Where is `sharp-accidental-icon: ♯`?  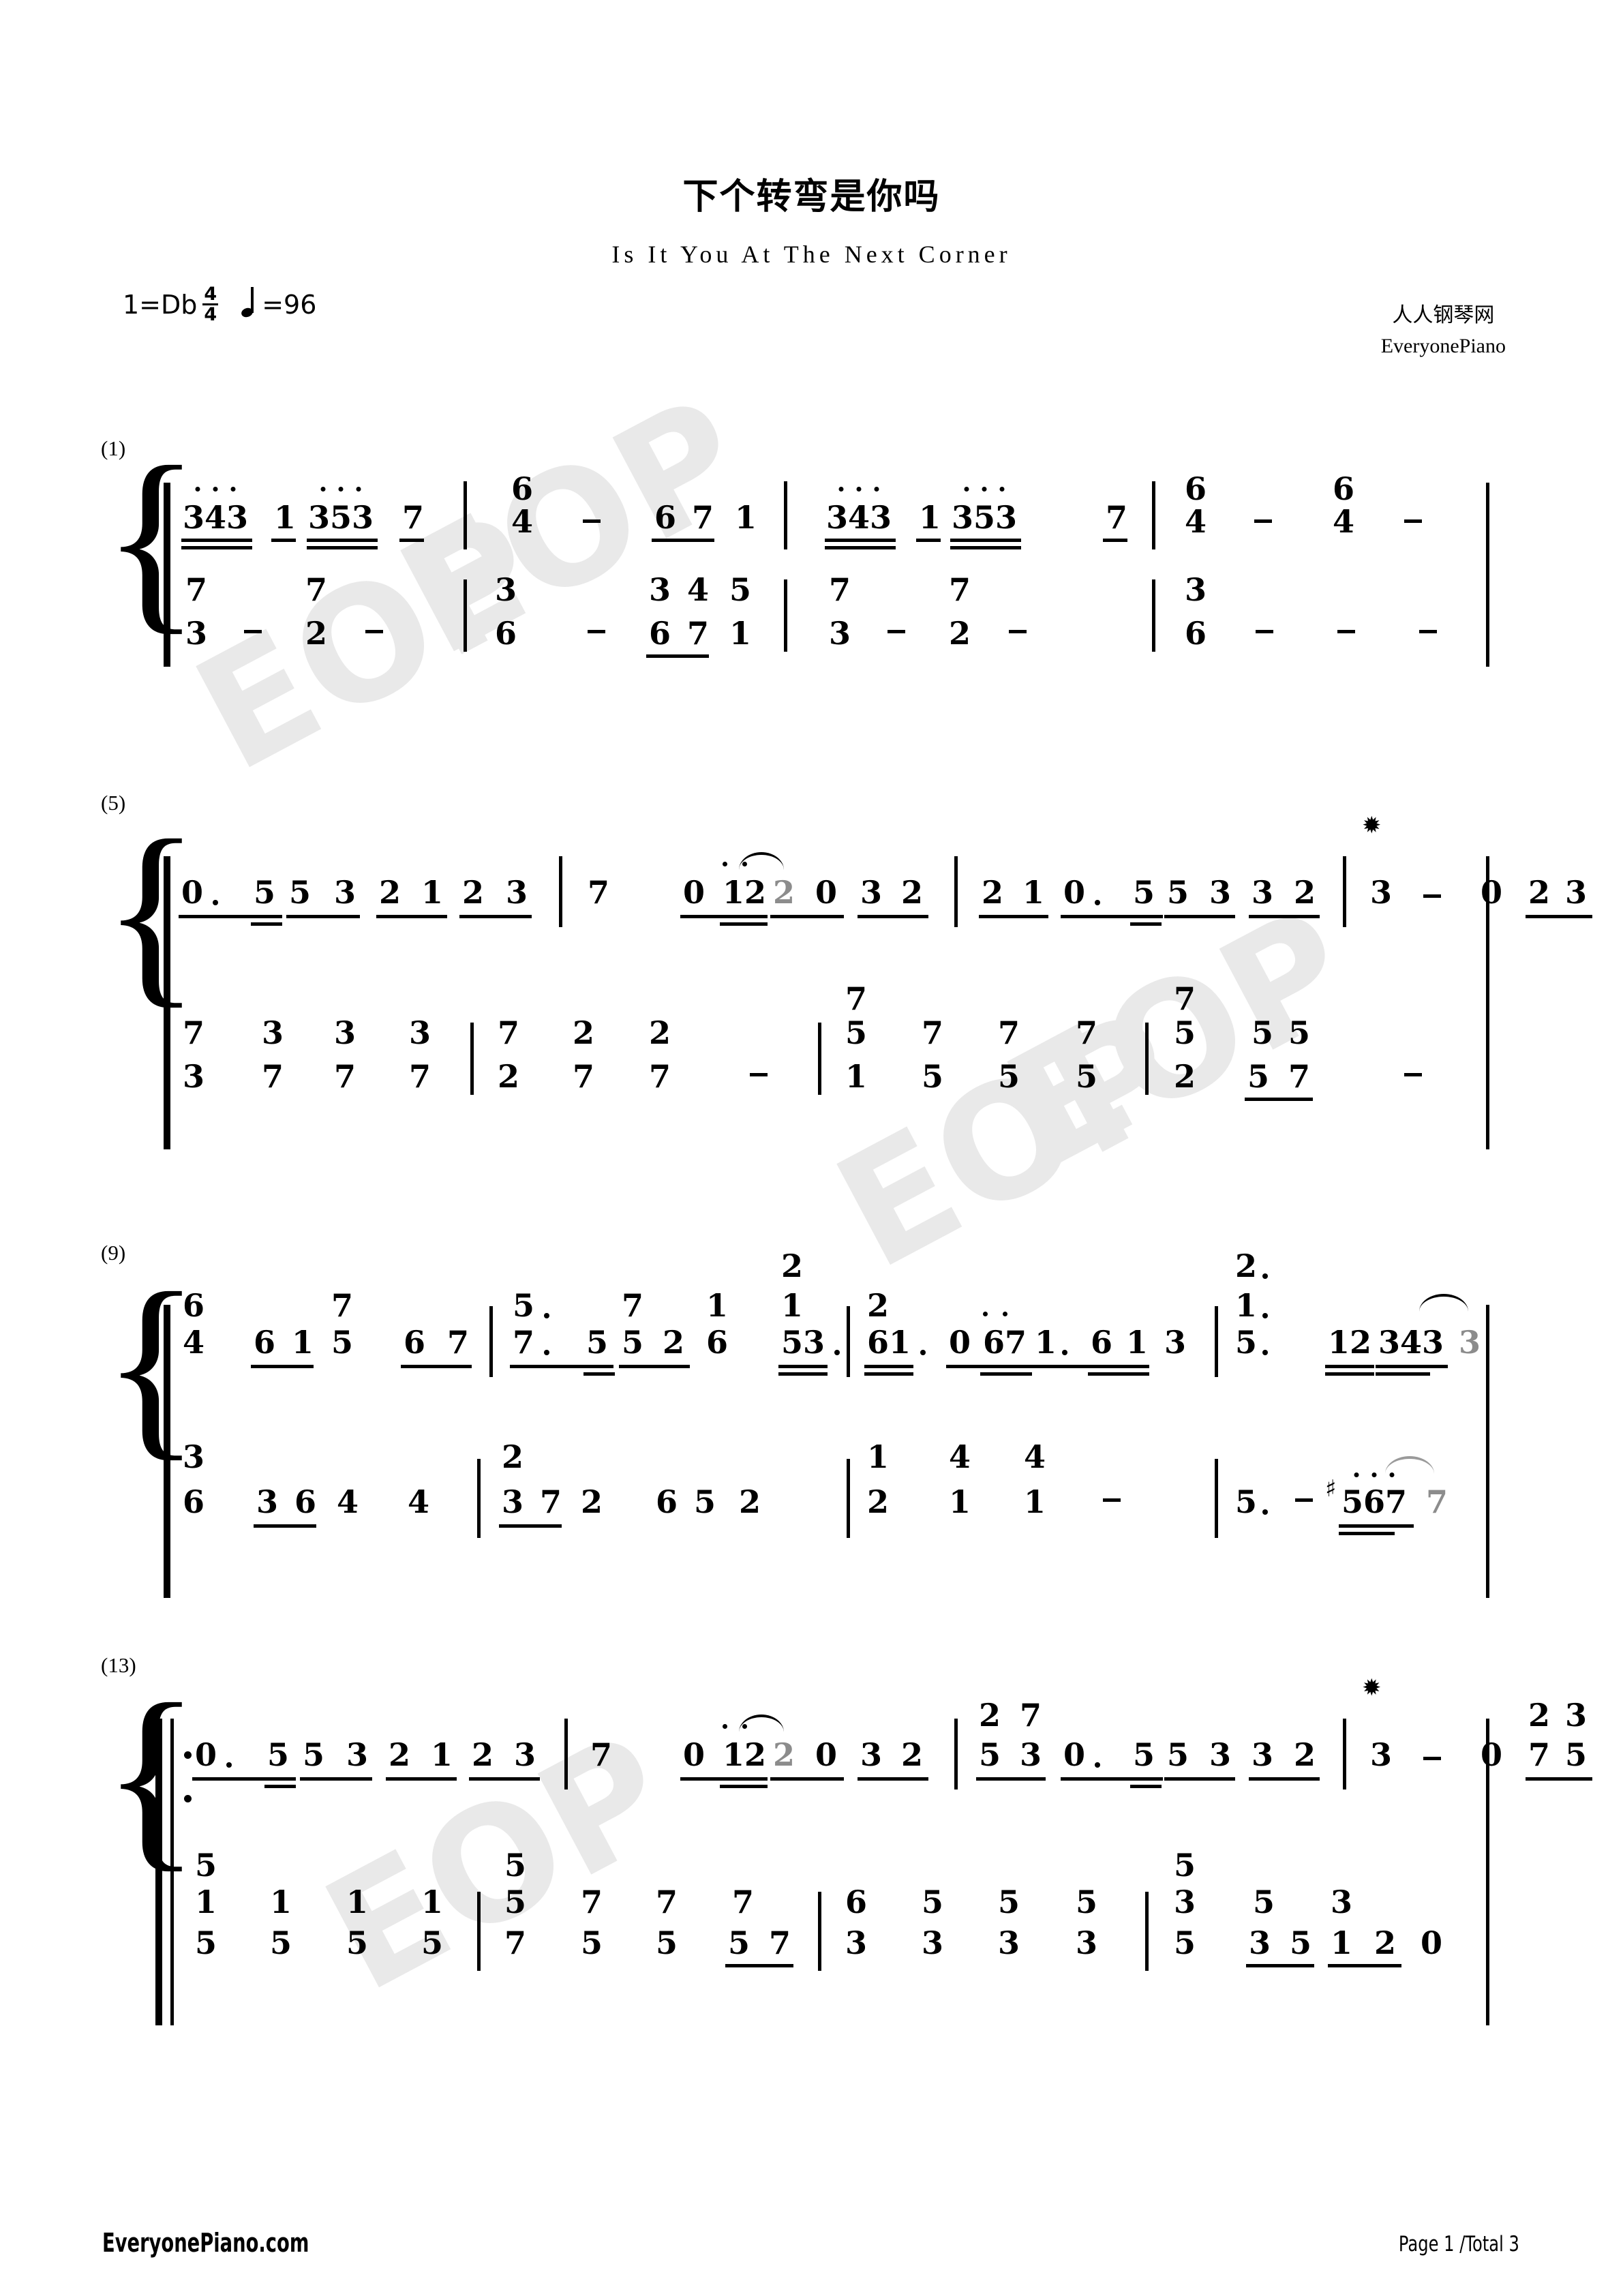 sharp-accidental-icon: ♯ is located at coordinates (1331, 1488).